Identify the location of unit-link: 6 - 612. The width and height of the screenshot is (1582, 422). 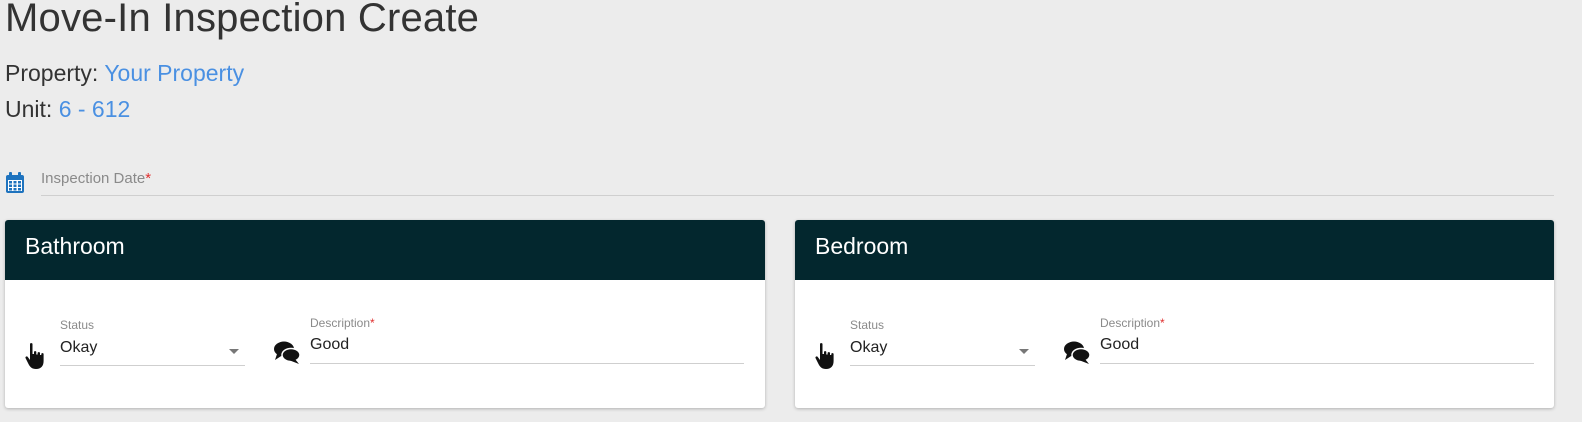
(95, 109).